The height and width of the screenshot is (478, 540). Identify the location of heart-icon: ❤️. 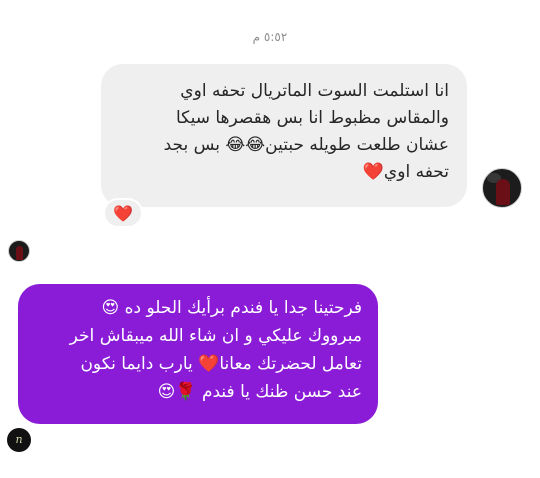
(123, 213).